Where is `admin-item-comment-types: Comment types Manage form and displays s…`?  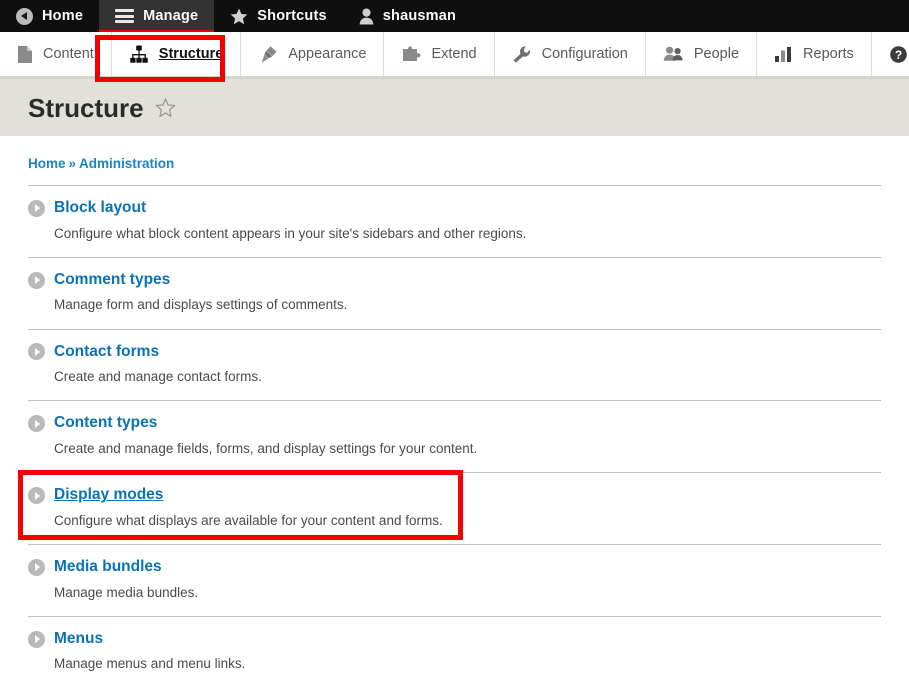
admin-item-comment-types: Comment types Manage form and displays s… is located at coordinates (454, 292).